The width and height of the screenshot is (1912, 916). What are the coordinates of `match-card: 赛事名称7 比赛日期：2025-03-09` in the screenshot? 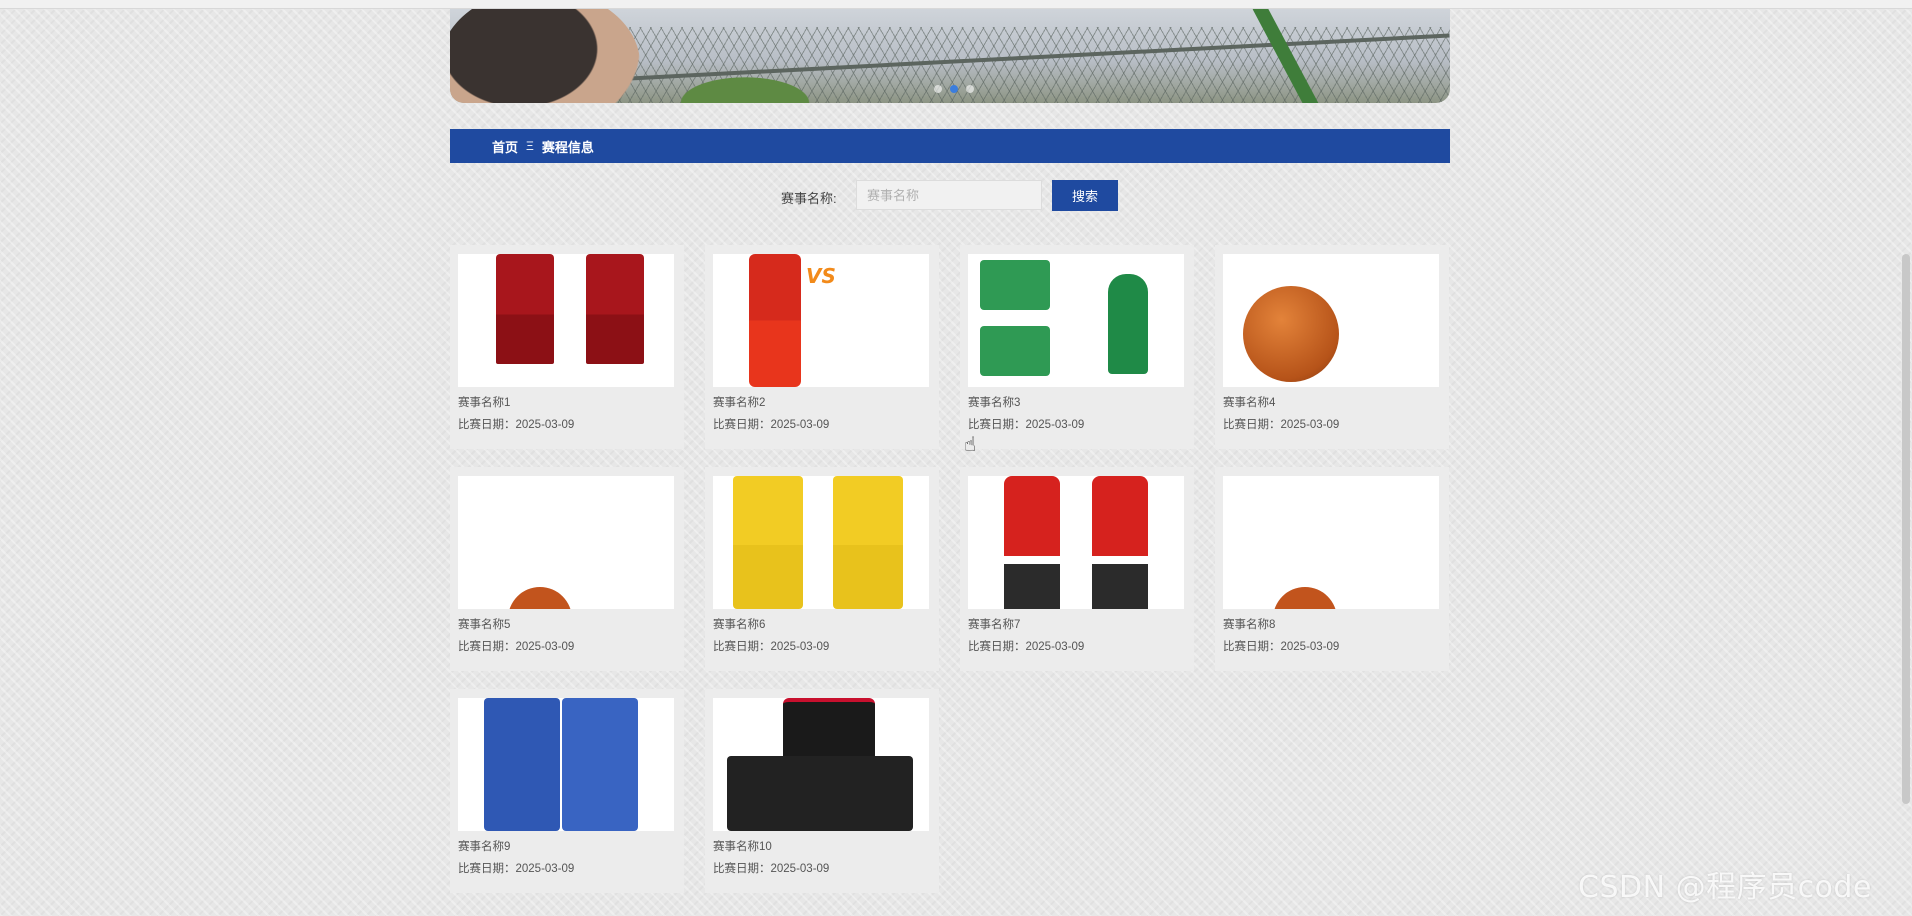 It's located at (1077, 569).